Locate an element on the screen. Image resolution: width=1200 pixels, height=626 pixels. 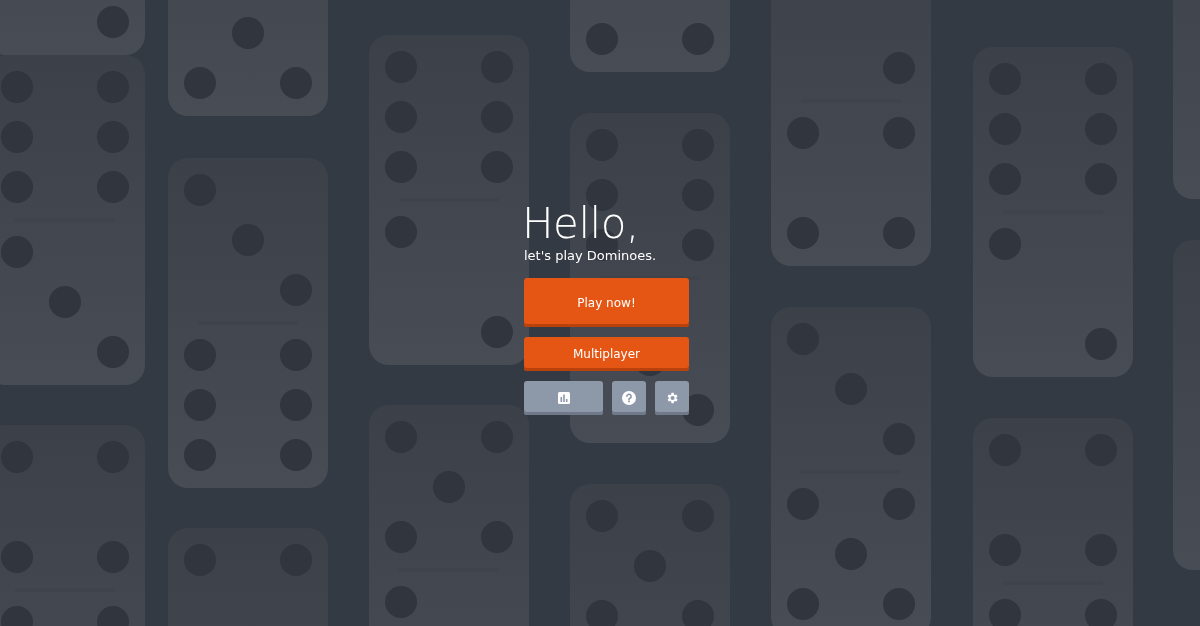
stats-icon is located at coordinates (563, 398).